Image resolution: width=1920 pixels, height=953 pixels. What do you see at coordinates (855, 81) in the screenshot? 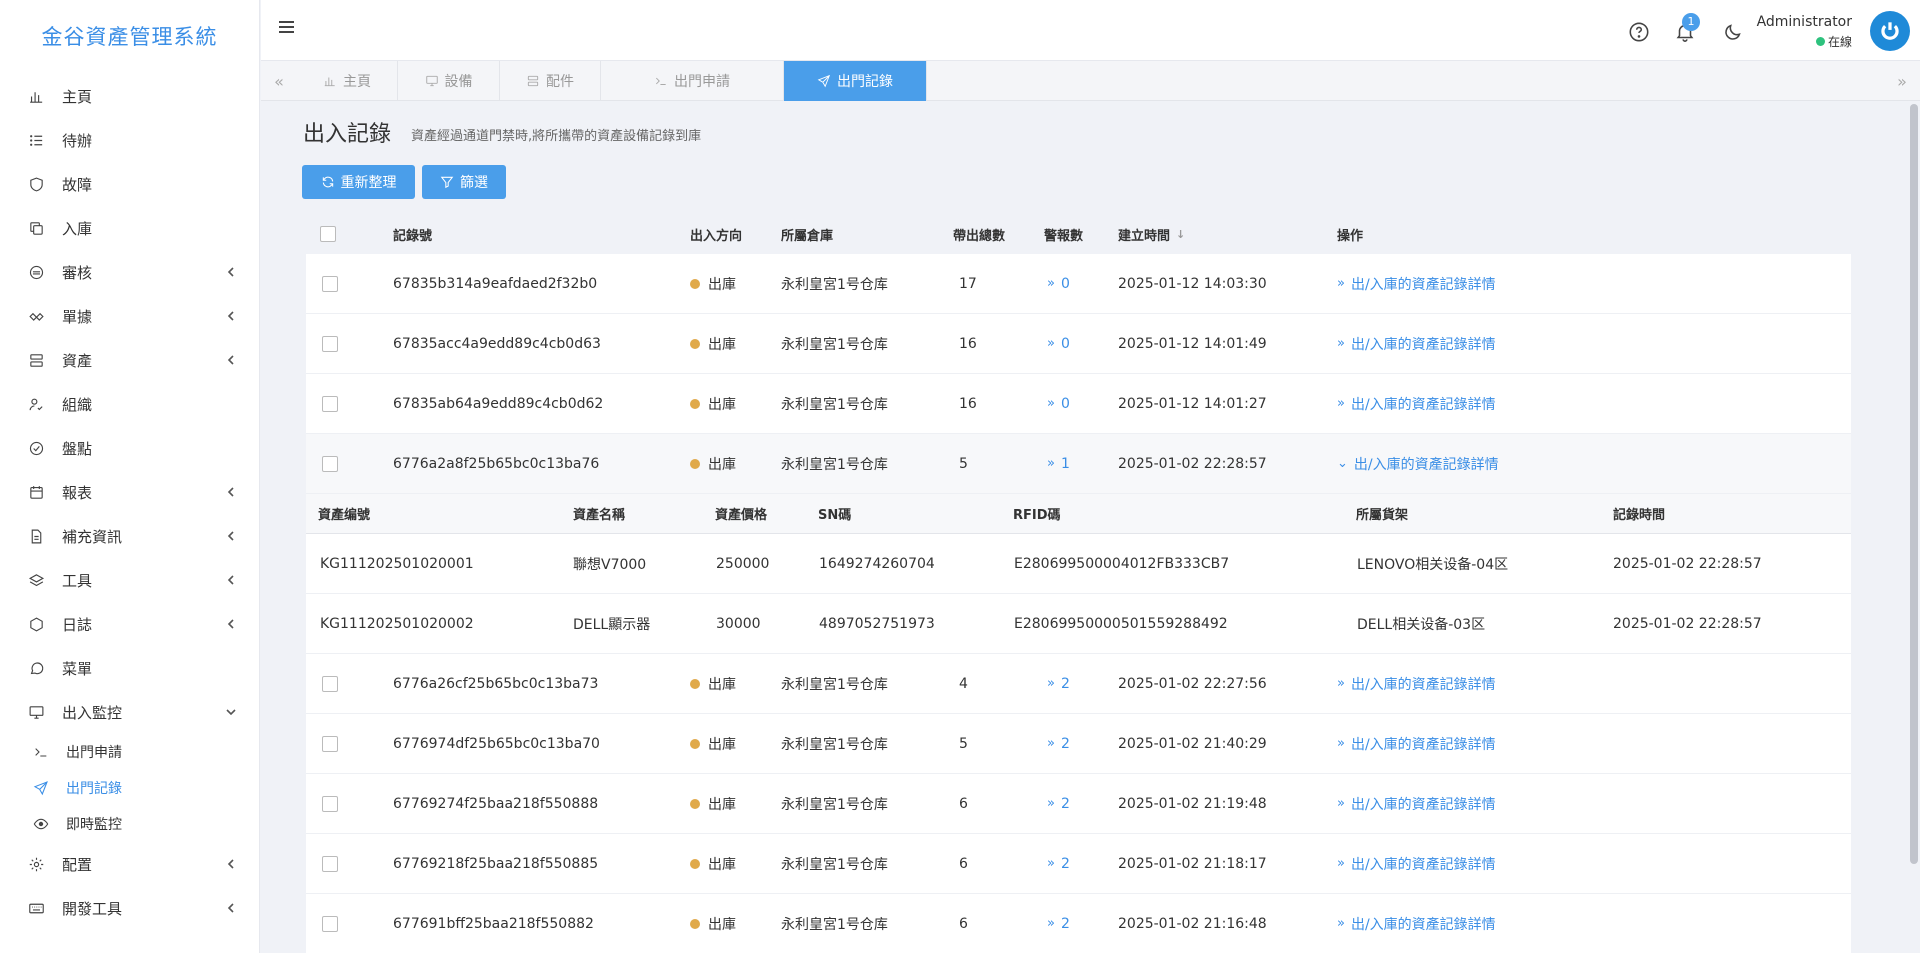
I see `tab-4: 出門記錄` at bounding box center [855, 81].